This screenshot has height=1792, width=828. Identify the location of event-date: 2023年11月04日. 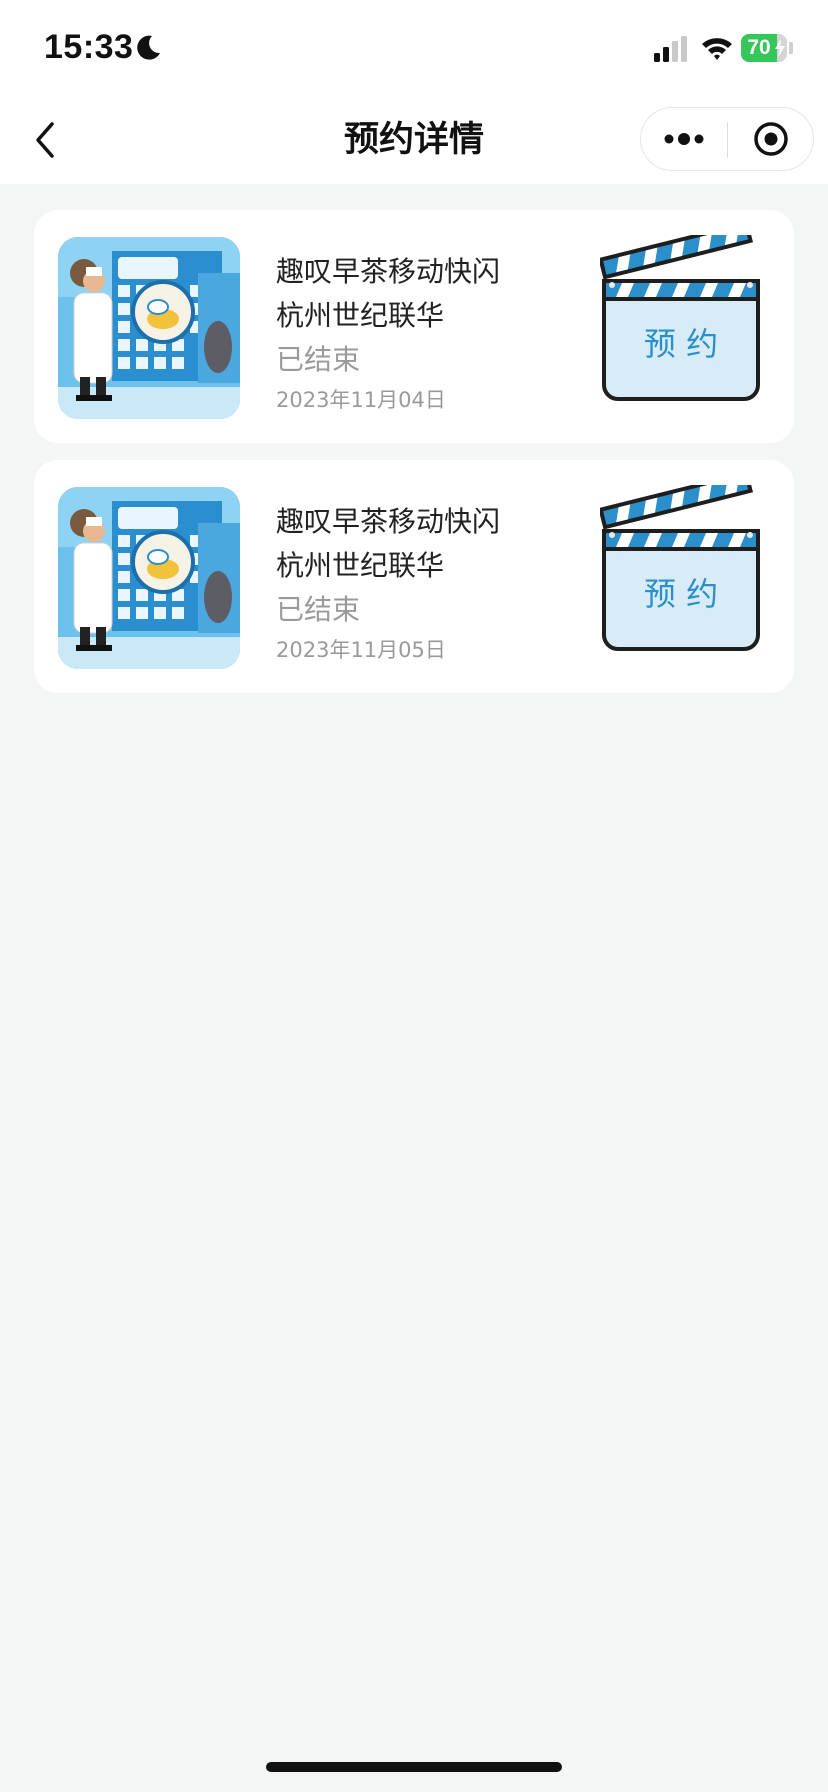
(361, 400).